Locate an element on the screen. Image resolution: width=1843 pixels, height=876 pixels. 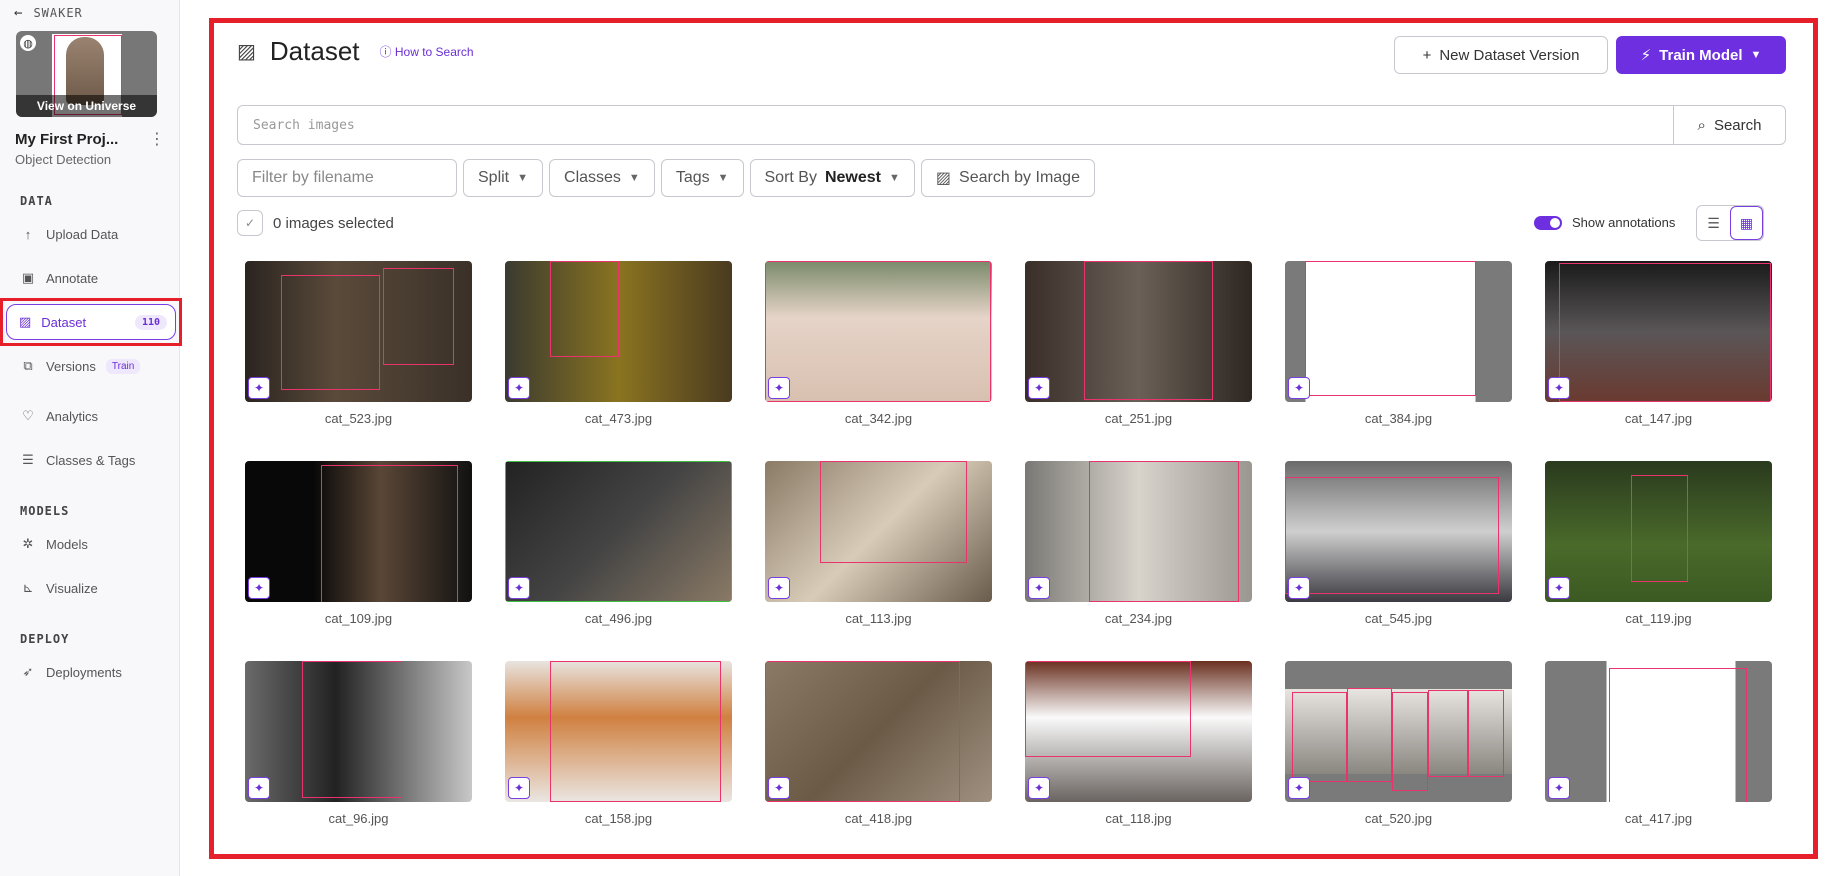
sidebar-item-upload: ↑ Upload Data is located at coordinates (89, 234).